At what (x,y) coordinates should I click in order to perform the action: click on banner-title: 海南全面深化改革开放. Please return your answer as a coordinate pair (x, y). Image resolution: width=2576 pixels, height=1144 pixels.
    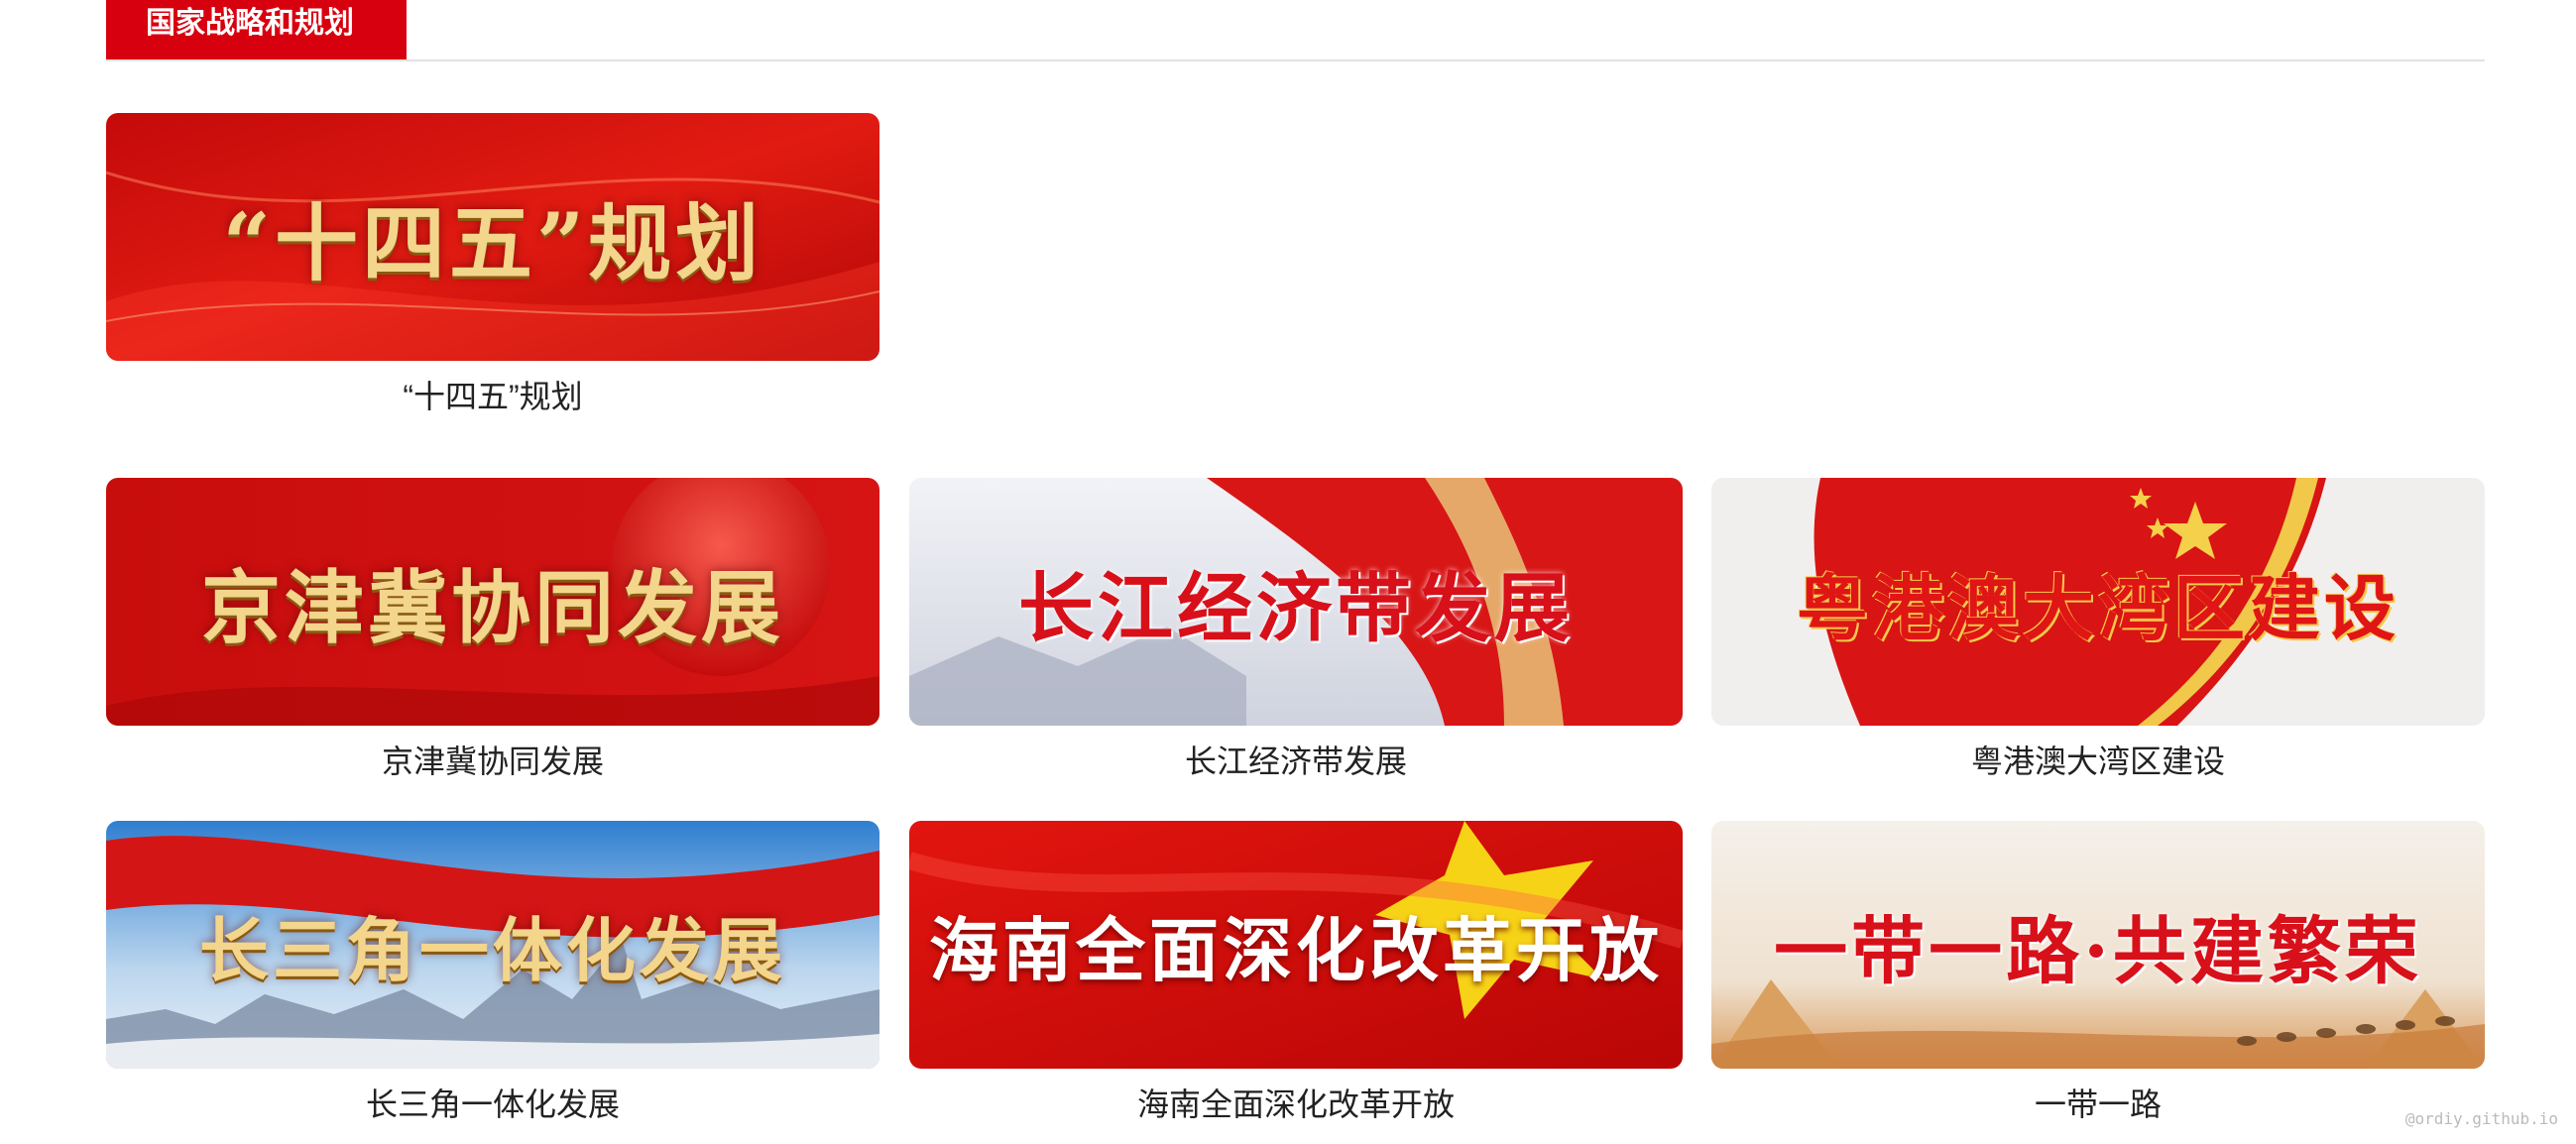
    Looking at the image, I should click on (1296, 949).